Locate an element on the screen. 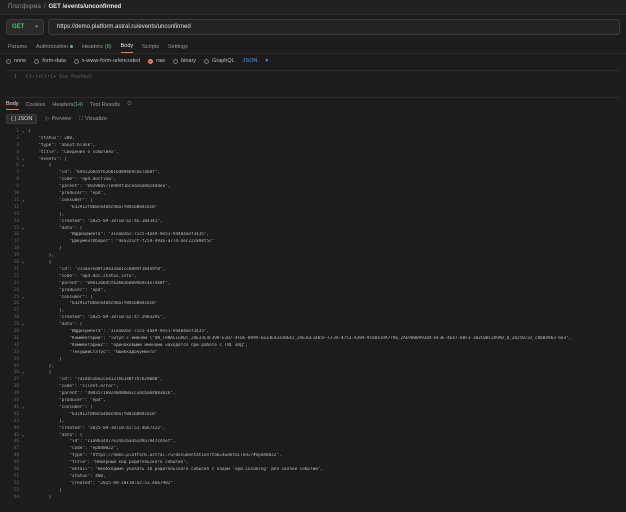  response-tab-test-results: Test Results is located at coordinates (105, 104).